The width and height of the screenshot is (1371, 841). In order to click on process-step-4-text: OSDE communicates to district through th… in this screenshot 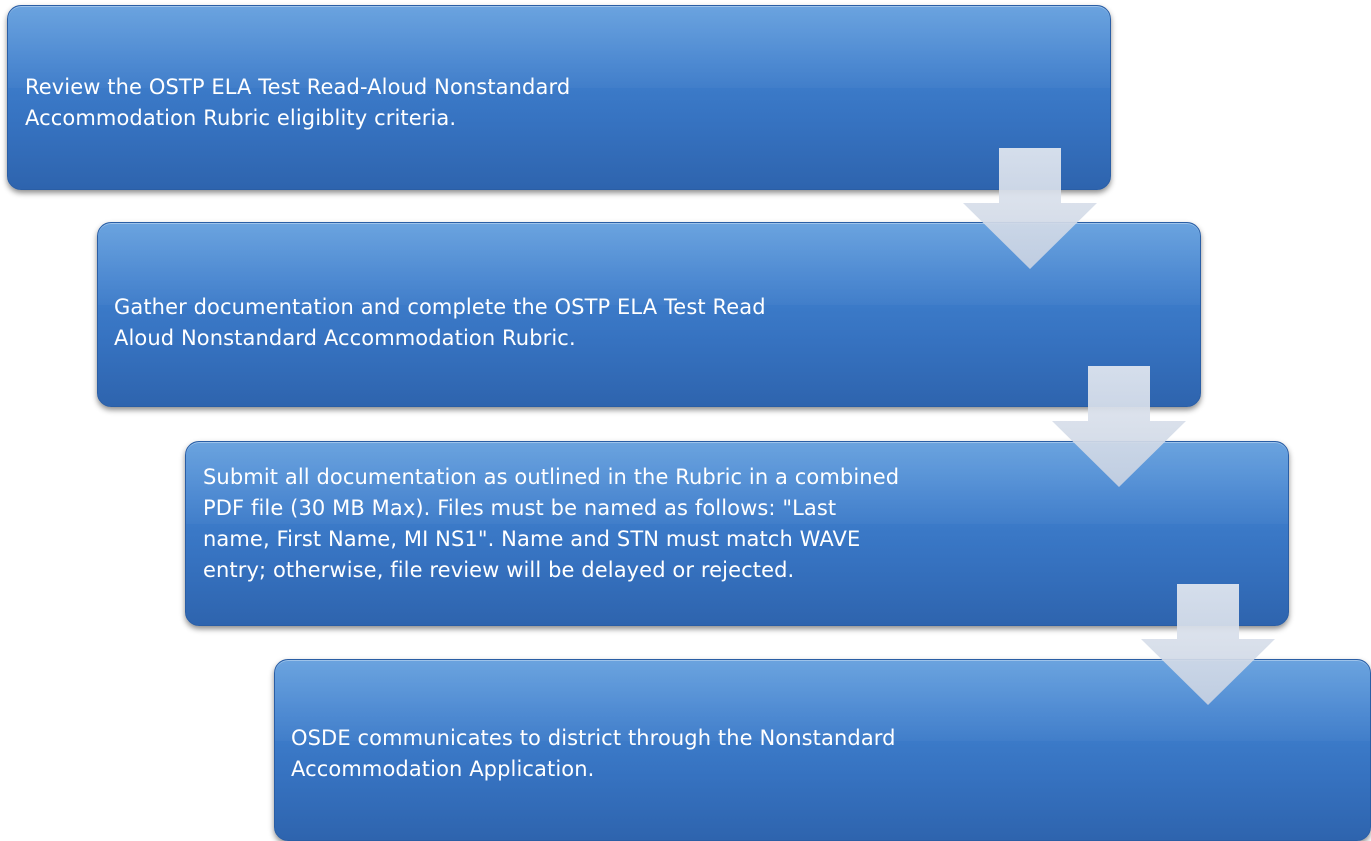, I will do `click(593, 753)`.